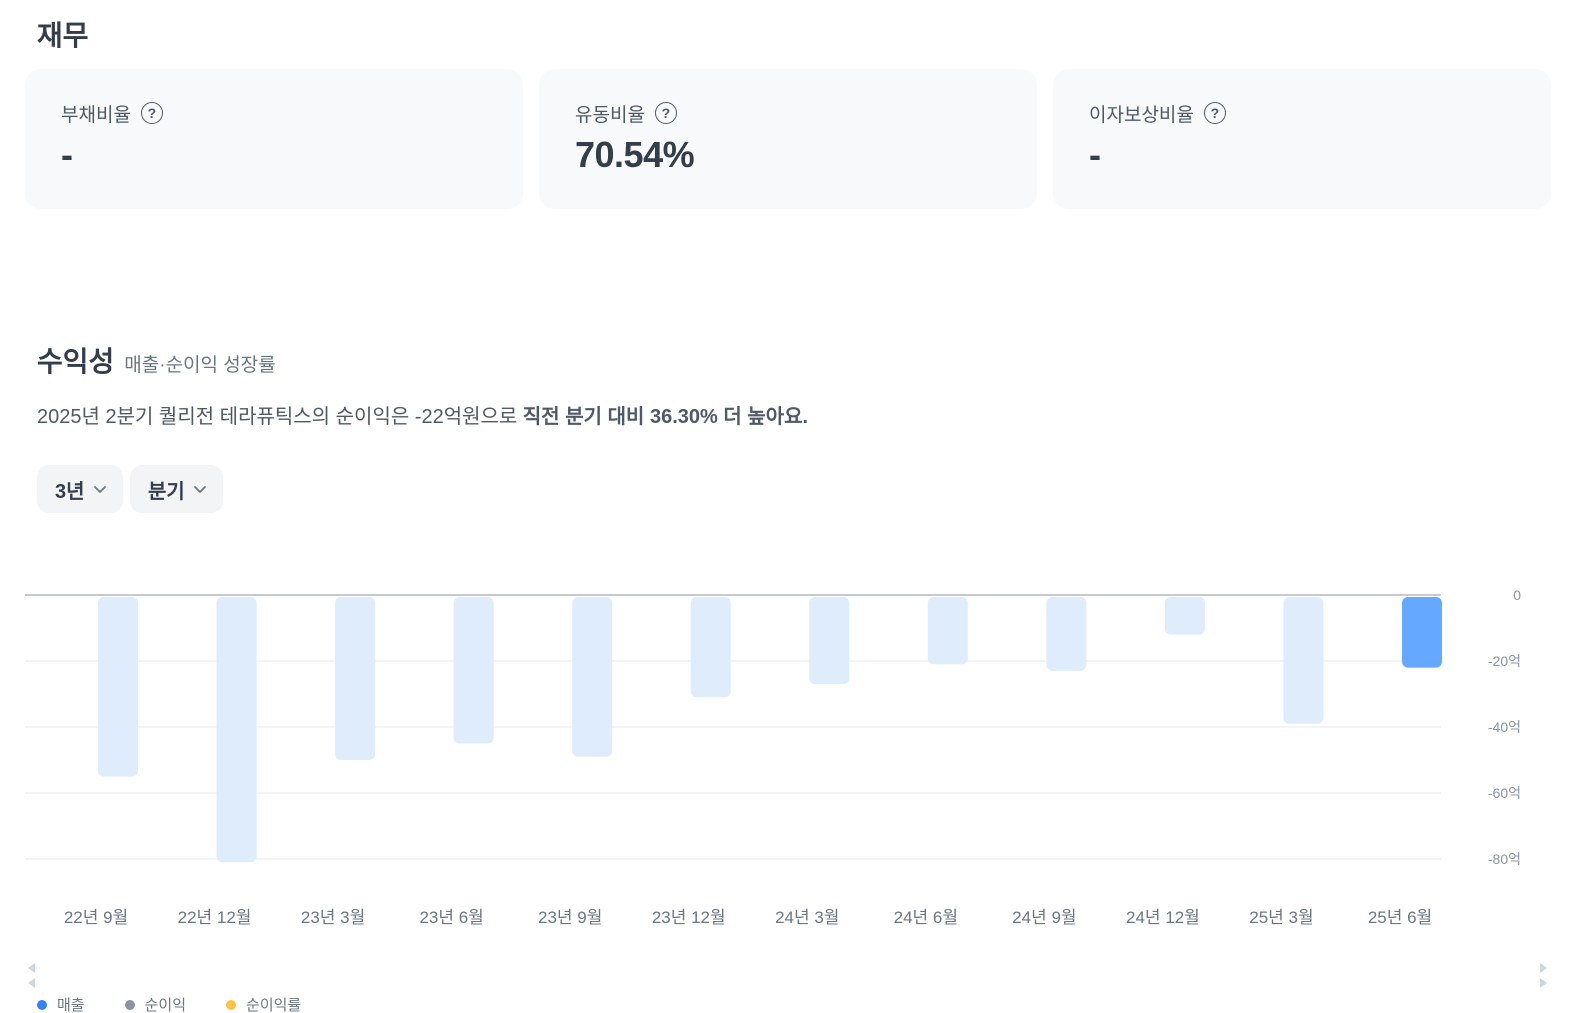 This screenshot has width=1583, height=1013. I want to click on debt-ratio-label: 부채비율, so click(96, 115).